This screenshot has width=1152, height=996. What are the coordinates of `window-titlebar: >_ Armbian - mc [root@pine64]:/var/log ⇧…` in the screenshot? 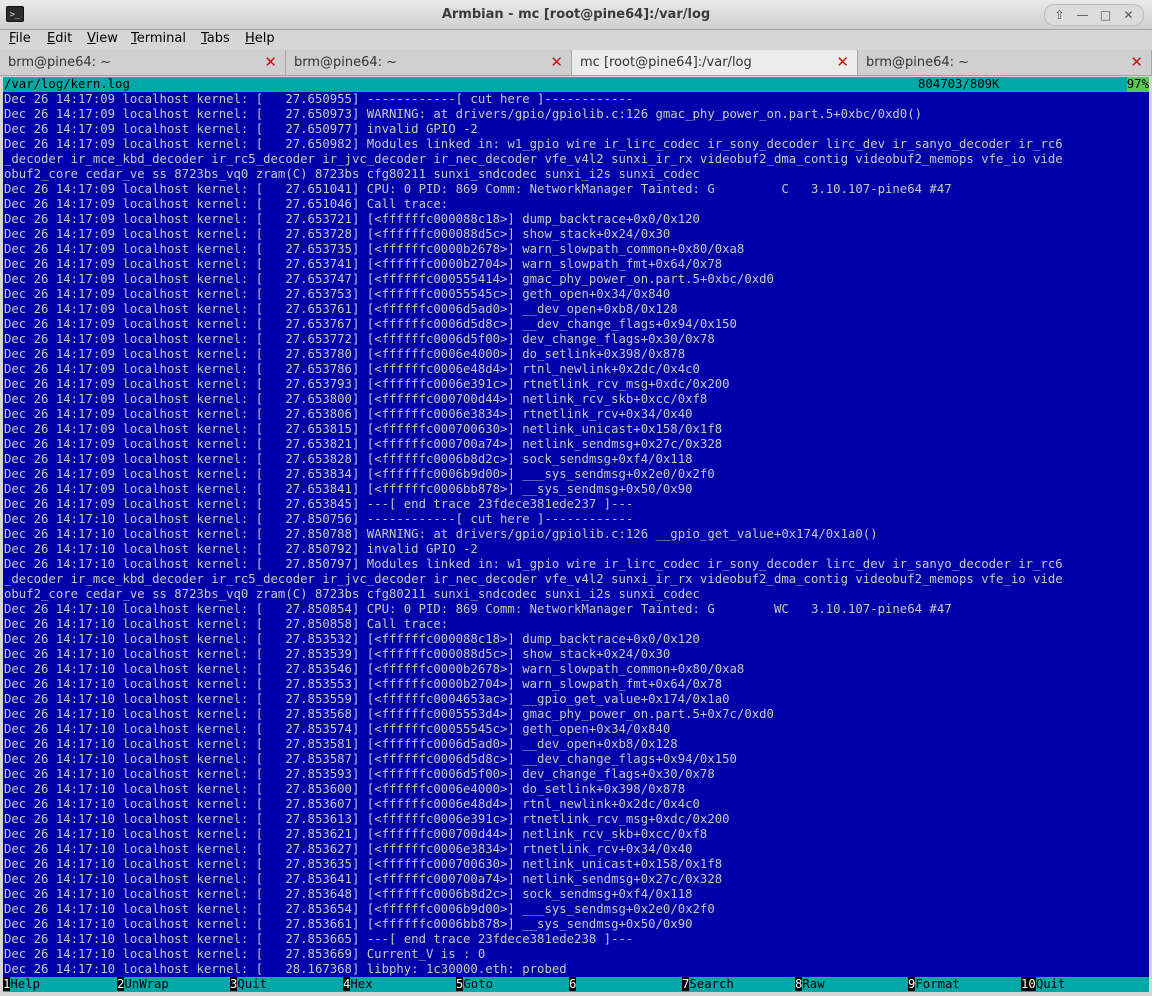 It's located at (576, 15).